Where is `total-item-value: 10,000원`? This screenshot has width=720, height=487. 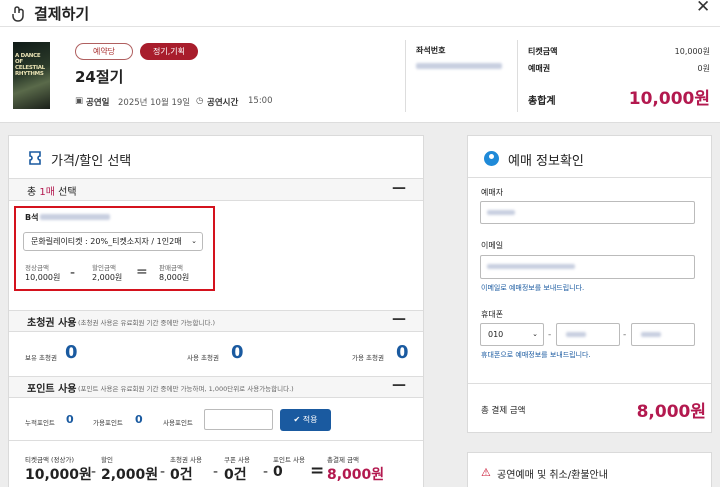
total-item-value: 10,000원 is located at coordinates (58, 475).